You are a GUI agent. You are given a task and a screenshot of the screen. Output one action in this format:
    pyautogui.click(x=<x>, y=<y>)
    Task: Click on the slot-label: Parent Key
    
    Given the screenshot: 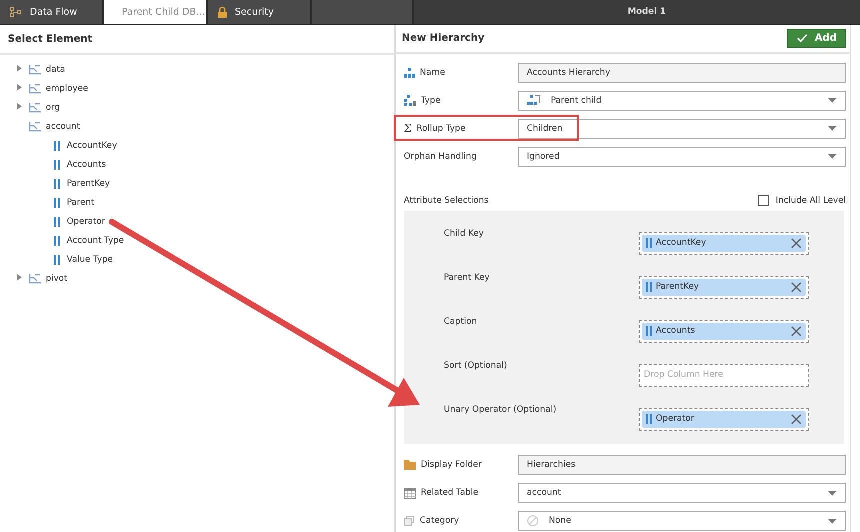 What is the action you would take?
    pyautogui.click(x=467, y=277)
    